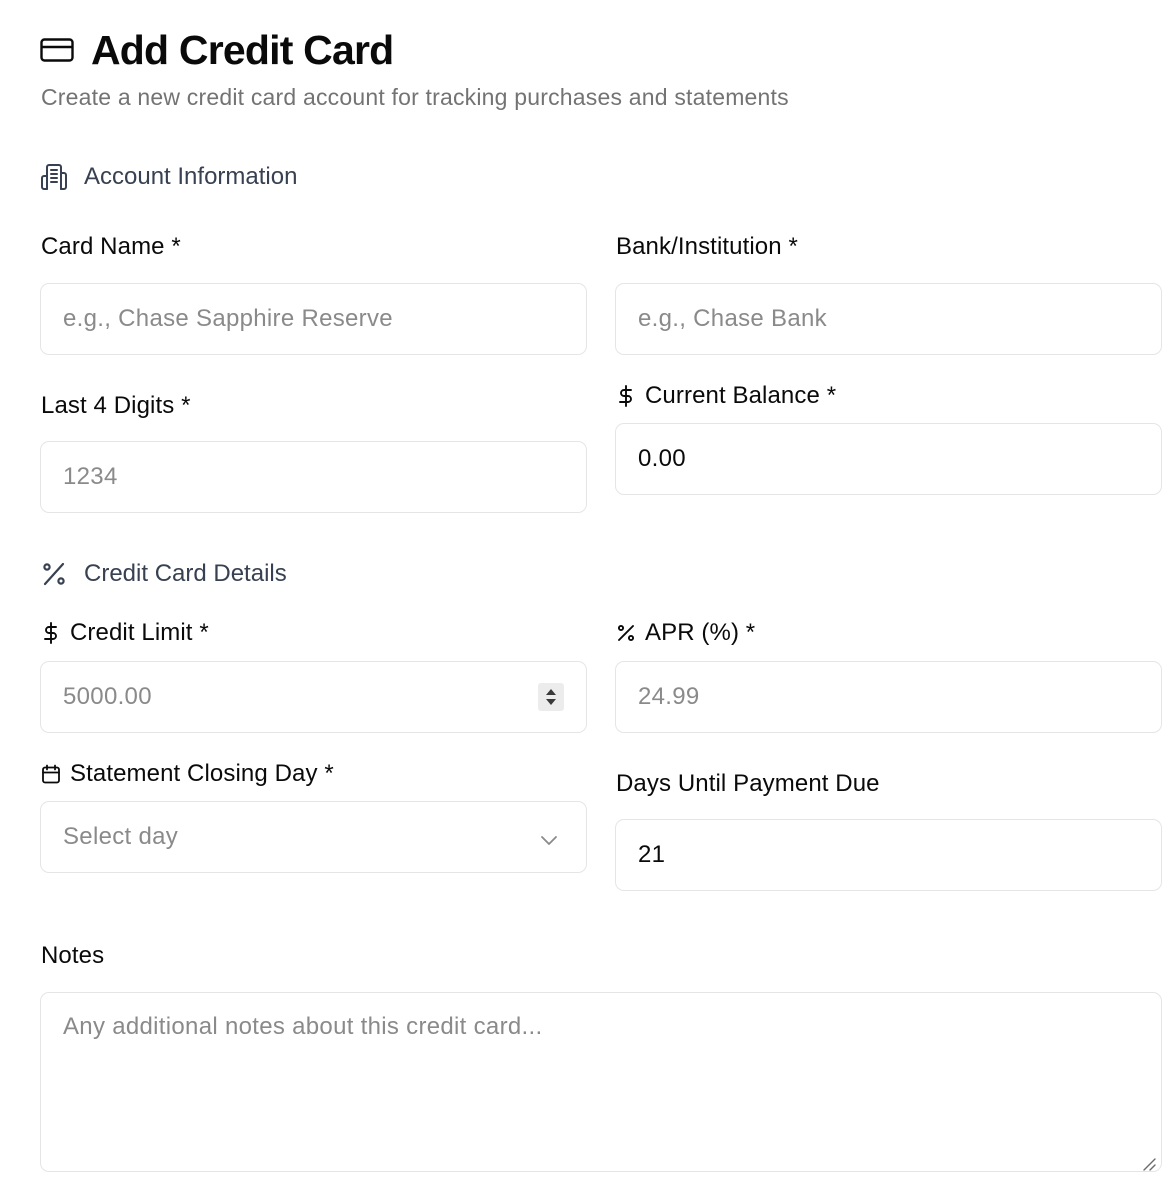  What do you see at coordinates (741, 395) in the screenshot?
I see `current-balance-label-text: Current Balance *` at bounding box center [741, 395].